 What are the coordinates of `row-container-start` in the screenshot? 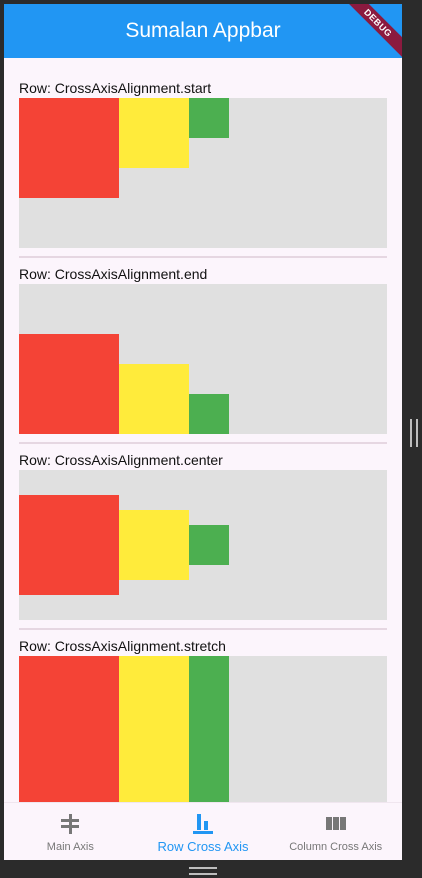 It's located at (203, 173).